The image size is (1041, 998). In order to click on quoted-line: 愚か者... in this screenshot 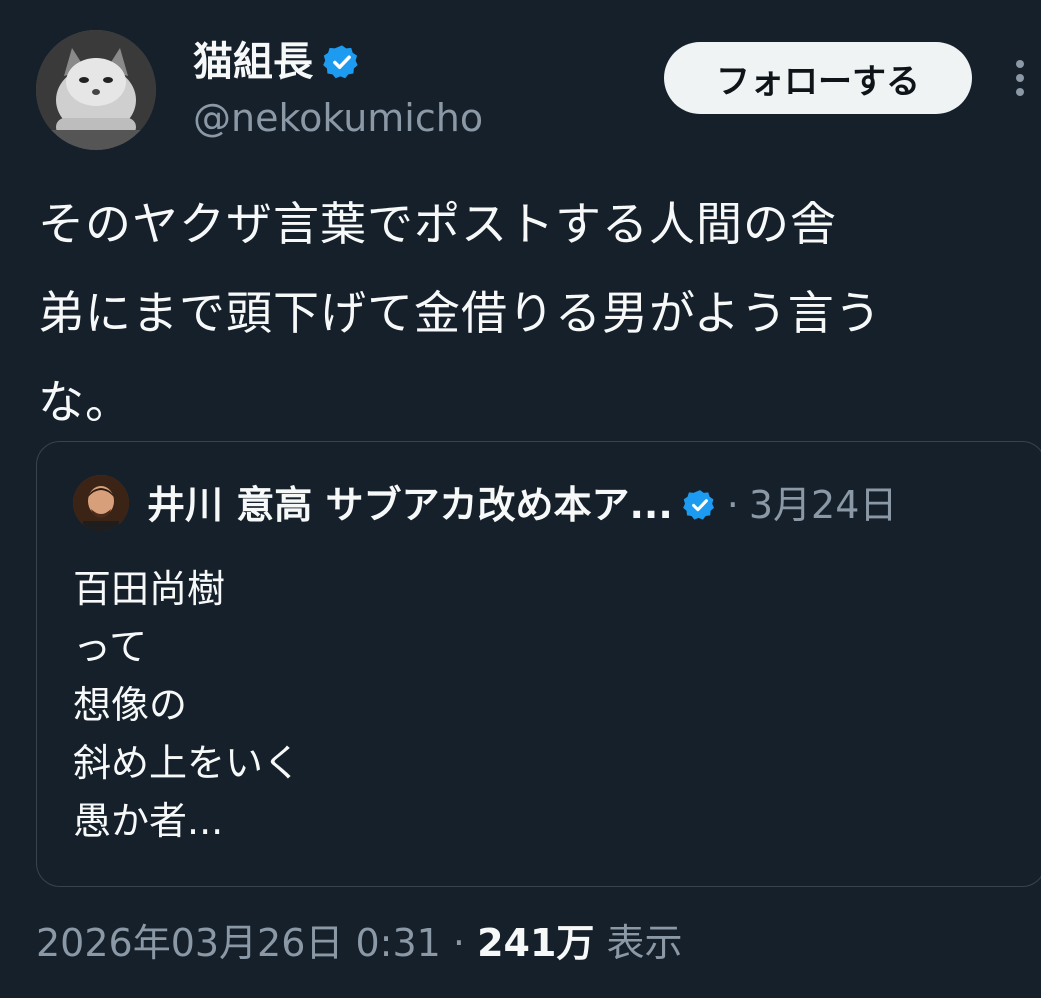, I will do `click(148, 821)`.